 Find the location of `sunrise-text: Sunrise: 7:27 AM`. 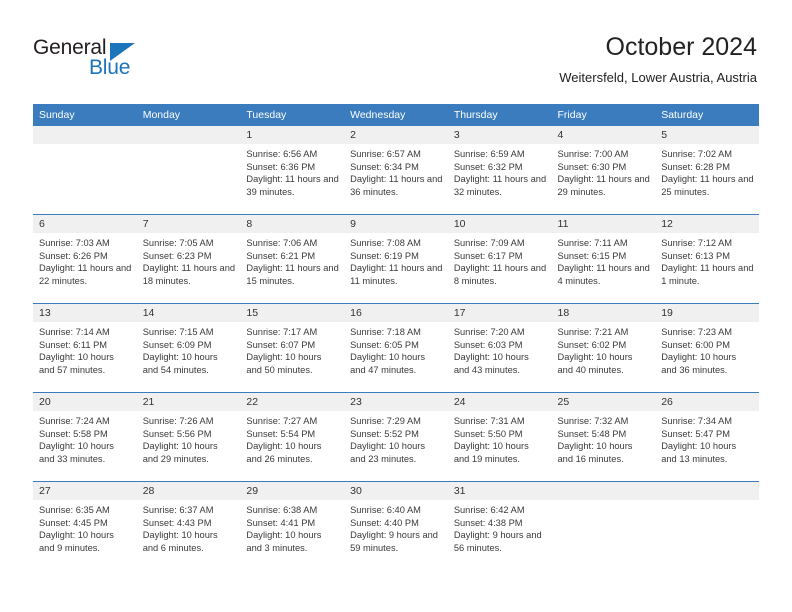

sunrise-text: Sunrise: 7:27 AM is located at coordinates (282, 421).